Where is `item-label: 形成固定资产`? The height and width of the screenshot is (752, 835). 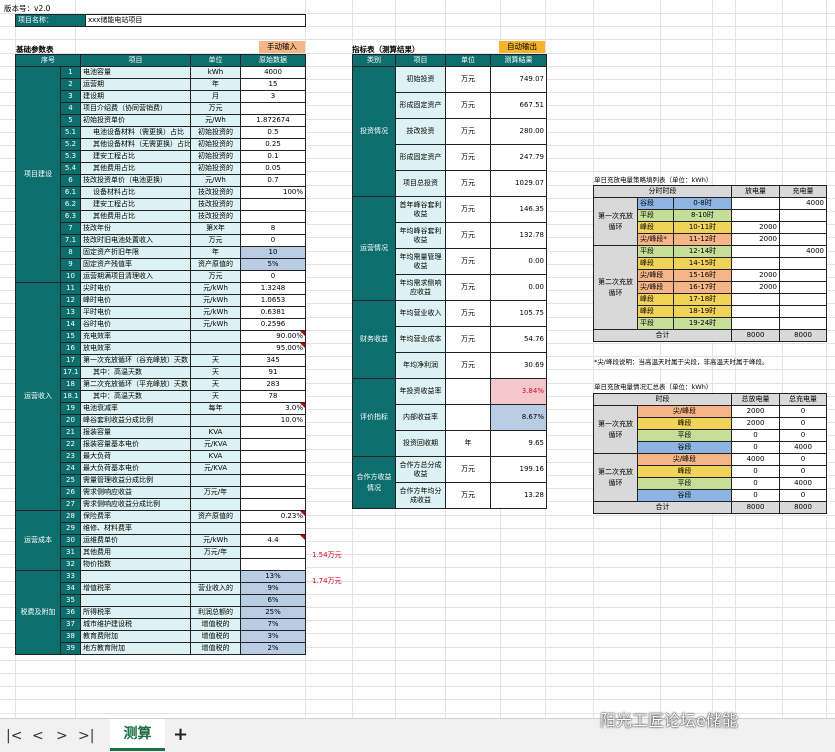 item-label: 形成固定资产 is located at coordinates (420, 157).